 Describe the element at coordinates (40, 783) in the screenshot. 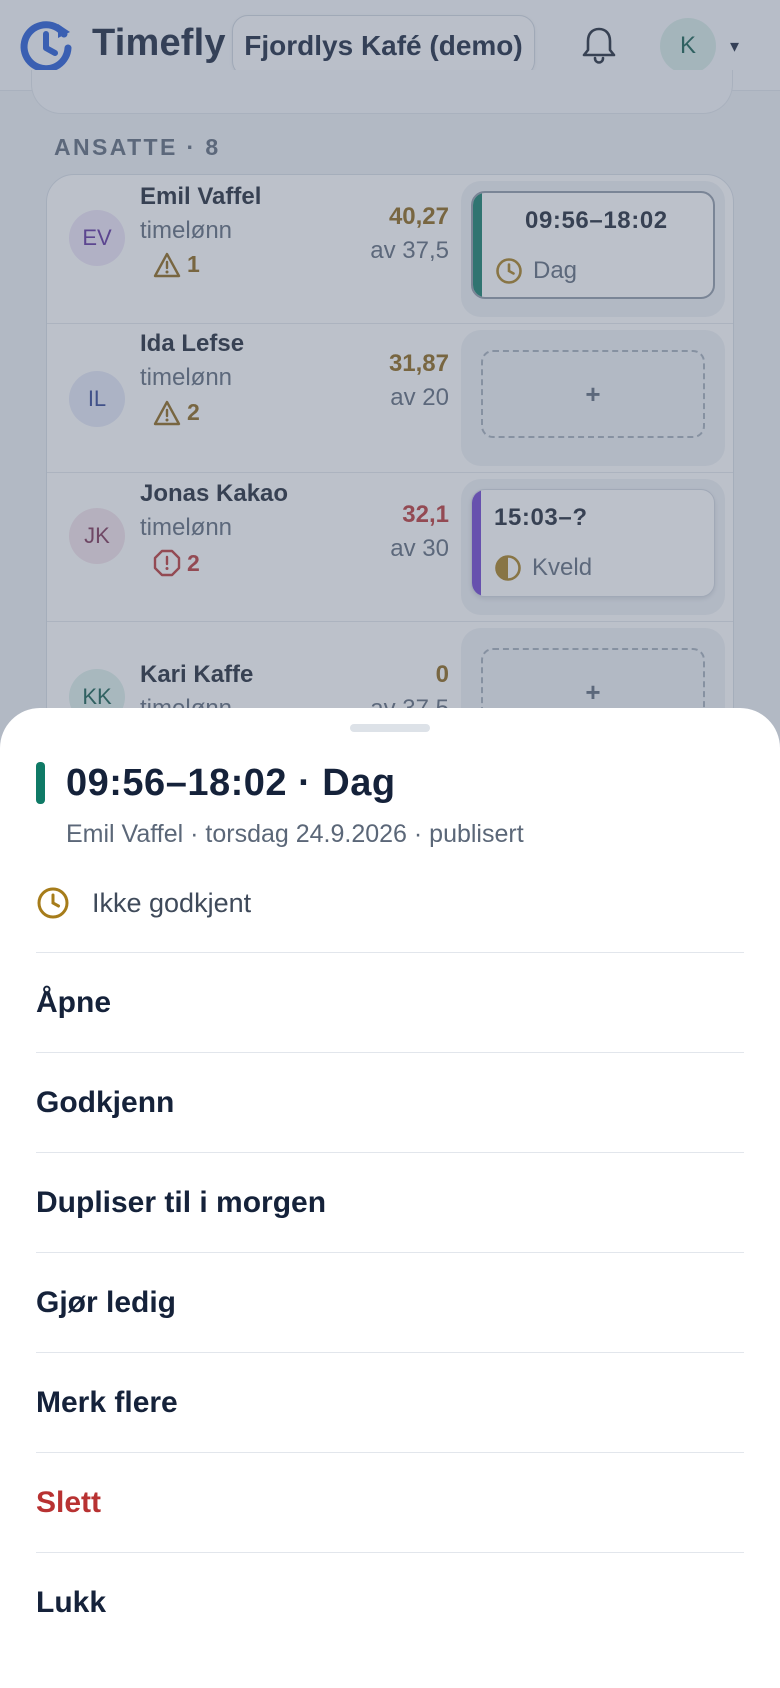

I see `shift-color-indicator` at that location.